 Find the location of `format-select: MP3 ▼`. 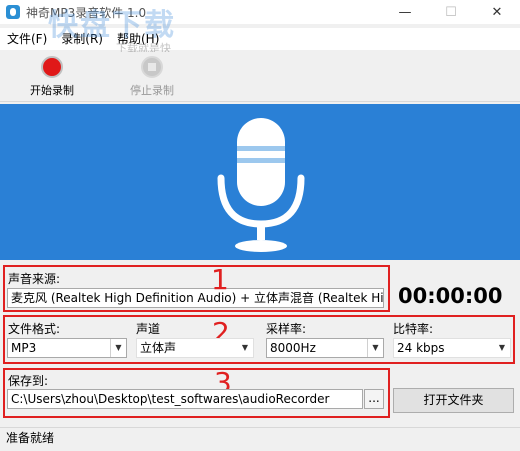

format-select: MP3 ▼ is located at coordinates (67, 348).